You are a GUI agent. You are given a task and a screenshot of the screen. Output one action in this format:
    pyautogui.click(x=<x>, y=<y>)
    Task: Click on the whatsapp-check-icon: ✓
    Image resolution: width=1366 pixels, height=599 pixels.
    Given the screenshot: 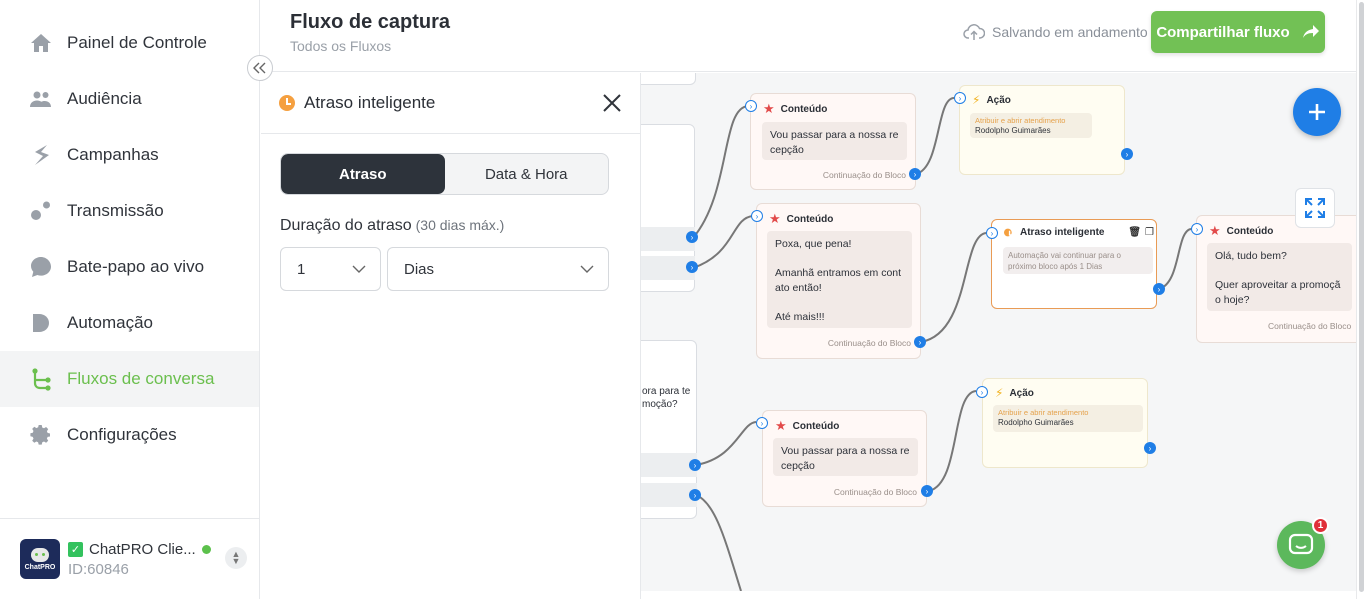 What is the action you would take?
    pyautogui.click(x=75, y=549)
    